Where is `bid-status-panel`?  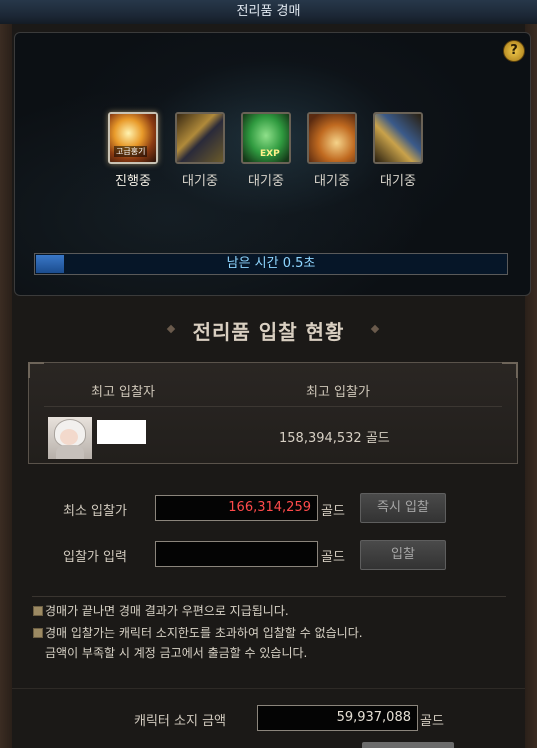 bid-status-panel is located at coordinates (273, 413).